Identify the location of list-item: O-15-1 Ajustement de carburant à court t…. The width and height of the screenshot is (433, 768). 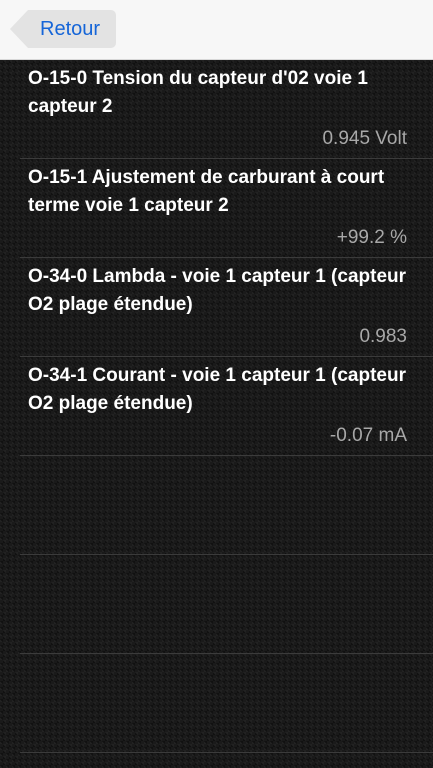
(226, 208).